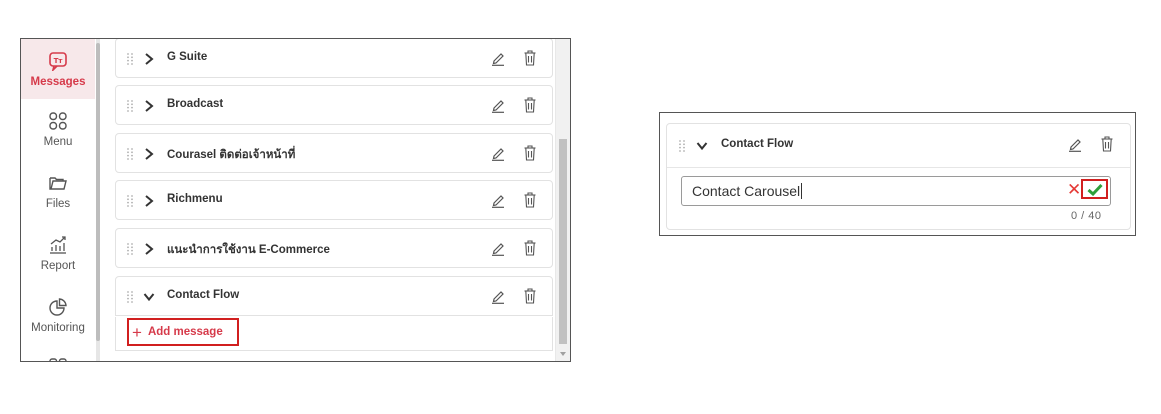 The height and width of the screenshot is (414, 1161). I want to click on message-group-row: แนะนำการใช้งาน E-Commerce, so click(334, 248).